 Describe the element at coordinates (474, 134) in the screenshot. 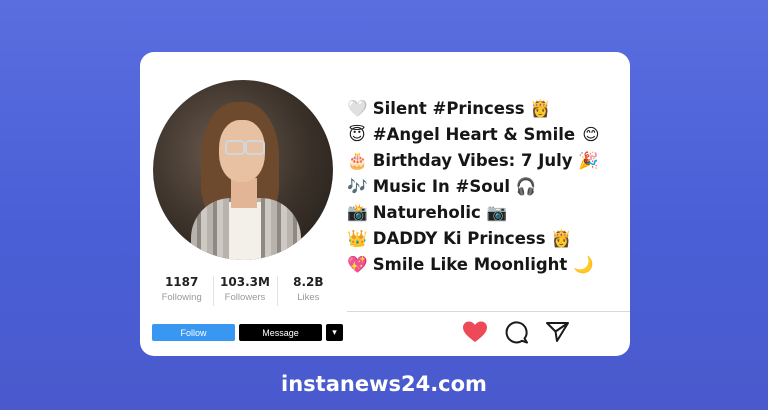

I see `bio-text: #Angel Heart & Smile` at that location.